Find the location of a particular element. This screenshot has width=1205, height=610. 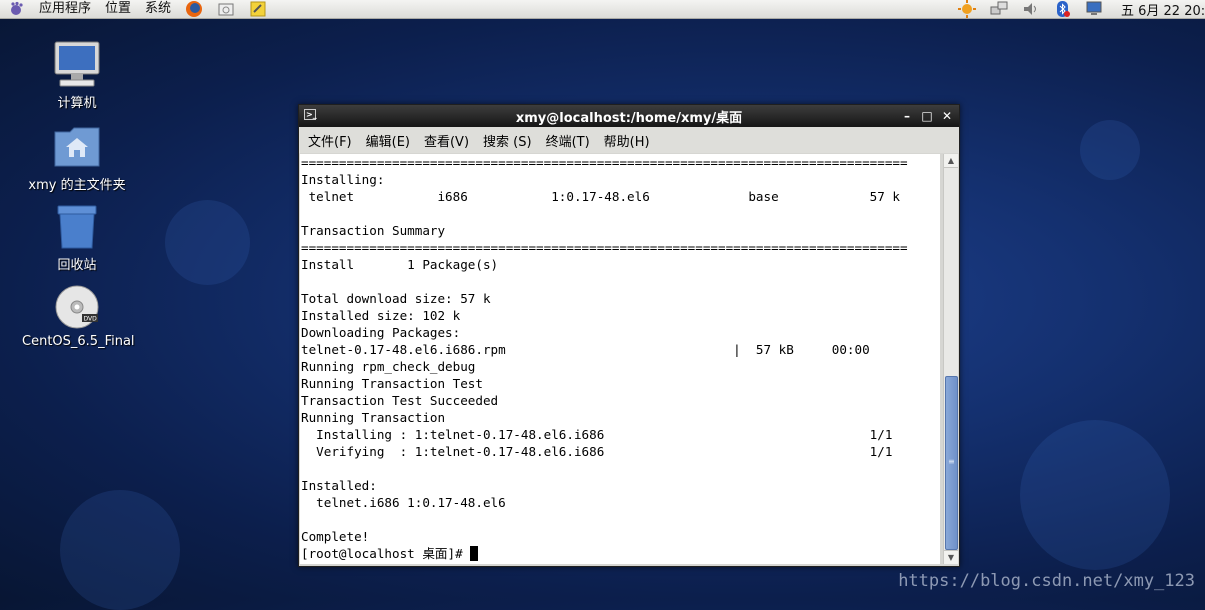

menu-help: 帮助(H) is located at coordinates (627, 140).